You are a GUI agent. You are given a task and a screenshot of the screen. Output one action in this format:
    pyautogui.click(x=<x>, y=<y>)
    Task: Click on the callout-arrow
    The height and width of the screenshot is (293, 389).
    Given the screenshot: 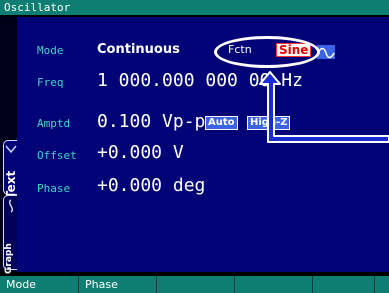 What is the action you would take?
    pyautogui.click(x=324, y=107)
    